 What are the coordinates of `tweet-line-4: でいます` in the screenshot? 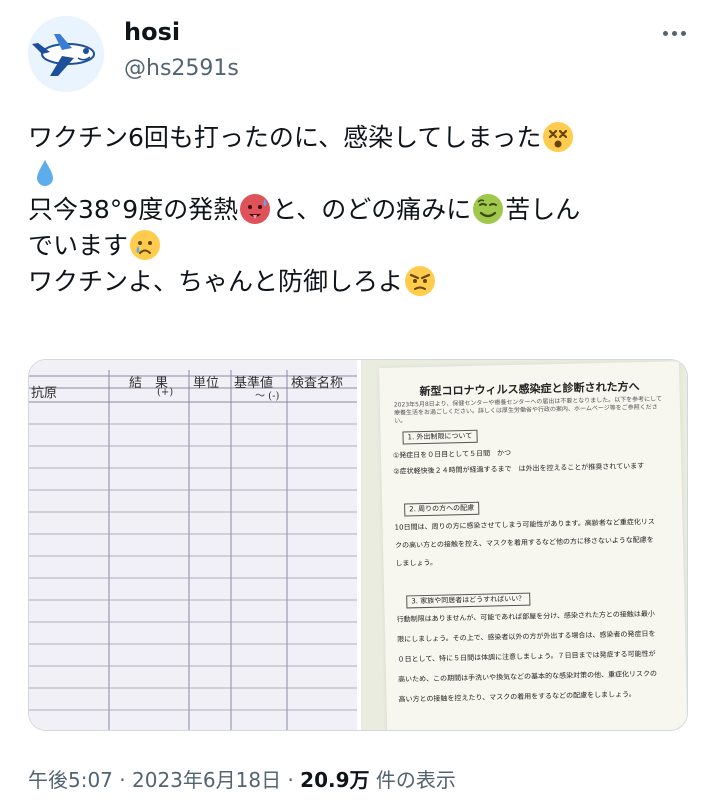 It's located at (358, 246).